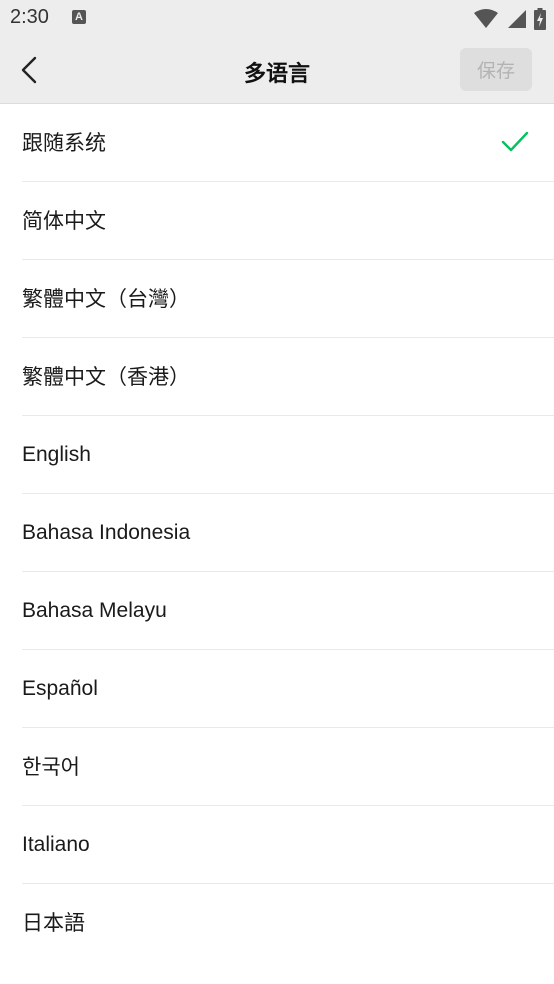  What do you see at coordinates (106, 299) in the screenshot?
I see `language-label: 繁體中文（台灣）` at bounding box center [106, 299].